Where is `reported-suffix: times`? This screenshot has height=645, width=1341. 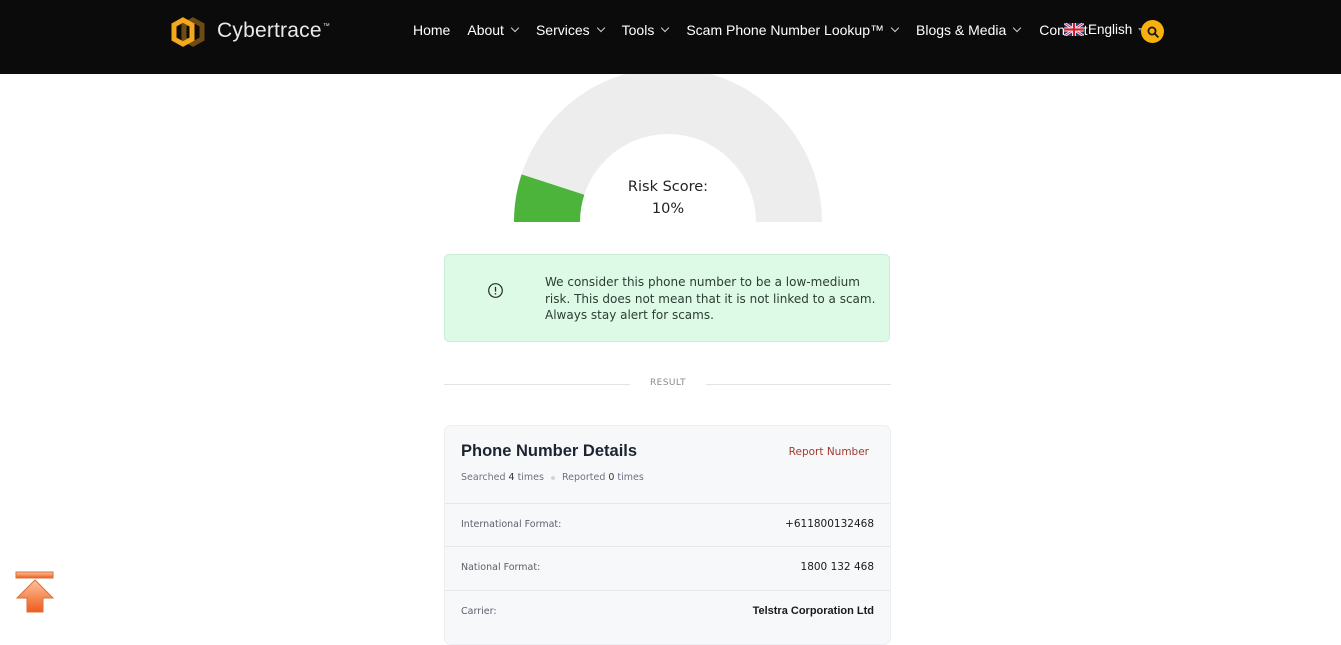 reported-suffix: times is located at coordinates (630, 477).